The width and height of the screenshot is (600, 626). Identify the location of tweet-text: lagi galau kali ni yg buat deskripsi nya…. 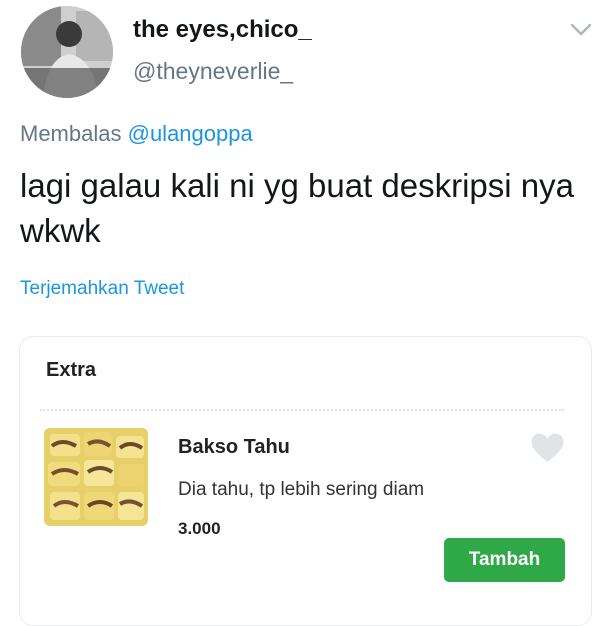
(297, 208).